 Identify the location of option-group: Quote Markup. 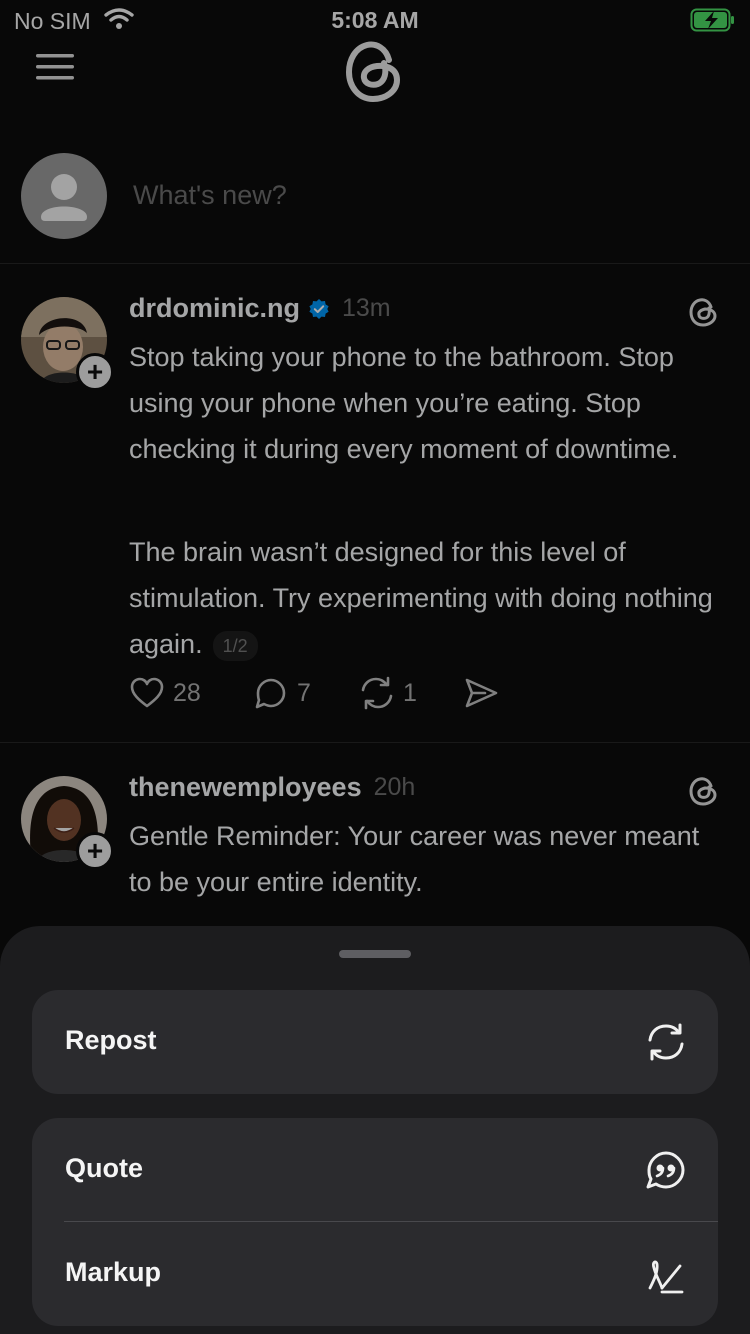
(375, 1222).